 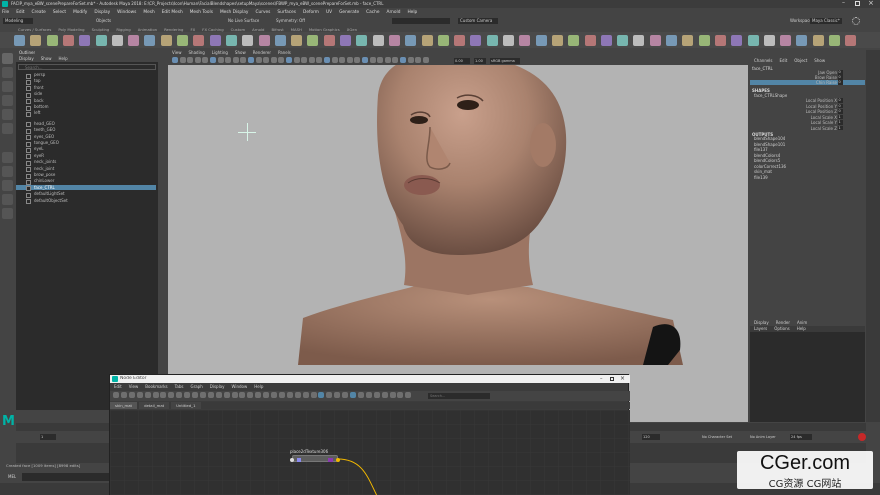 I want to click on node-editor-menu-item: View, so click(x=134, y=386).